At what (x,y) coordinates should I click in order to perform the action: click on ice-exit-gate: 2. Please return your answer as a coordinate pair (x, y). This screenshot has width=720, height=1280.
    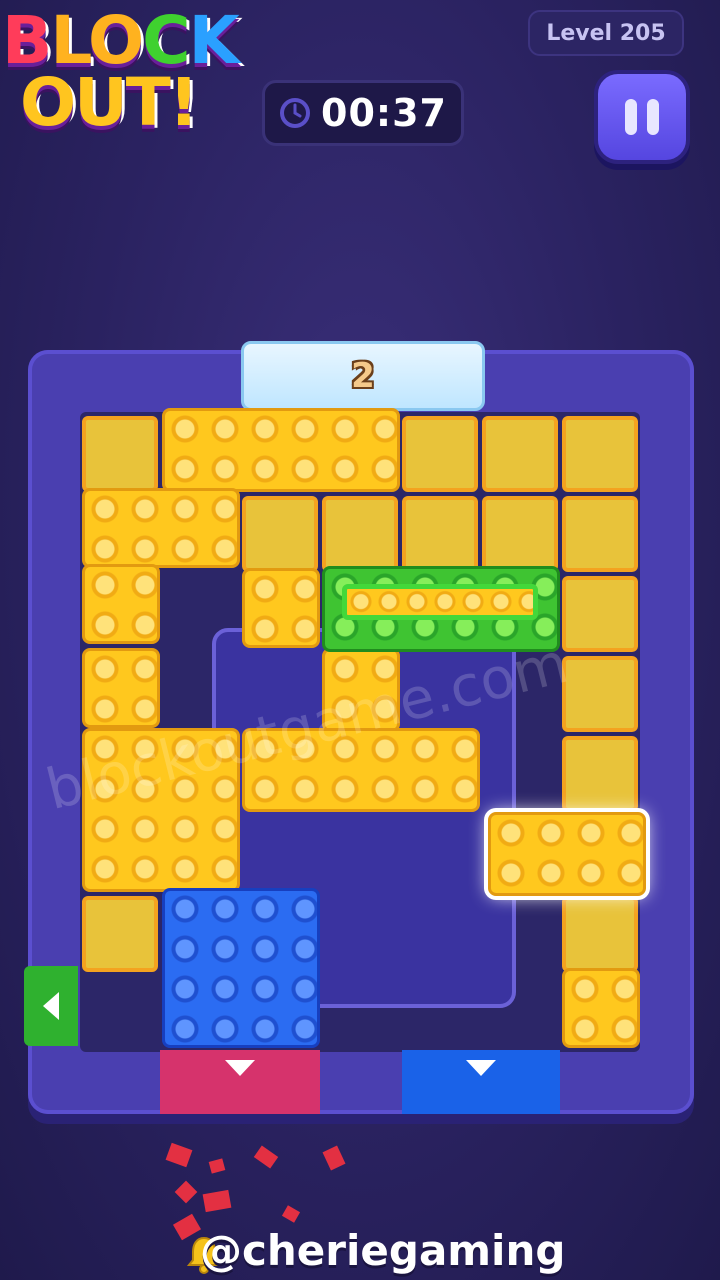
    Looking at the image, I should click on (363, 376).